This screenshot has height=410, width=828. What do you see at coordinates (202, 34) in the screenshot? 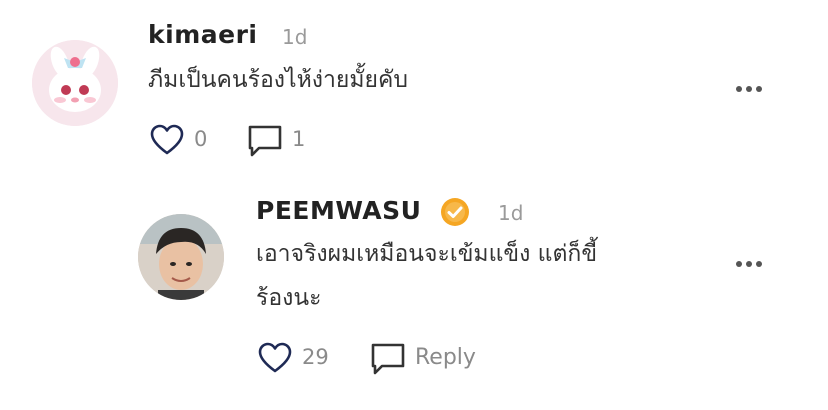
I see `comment-username: kimaeri` at bounding box center [202, 34].